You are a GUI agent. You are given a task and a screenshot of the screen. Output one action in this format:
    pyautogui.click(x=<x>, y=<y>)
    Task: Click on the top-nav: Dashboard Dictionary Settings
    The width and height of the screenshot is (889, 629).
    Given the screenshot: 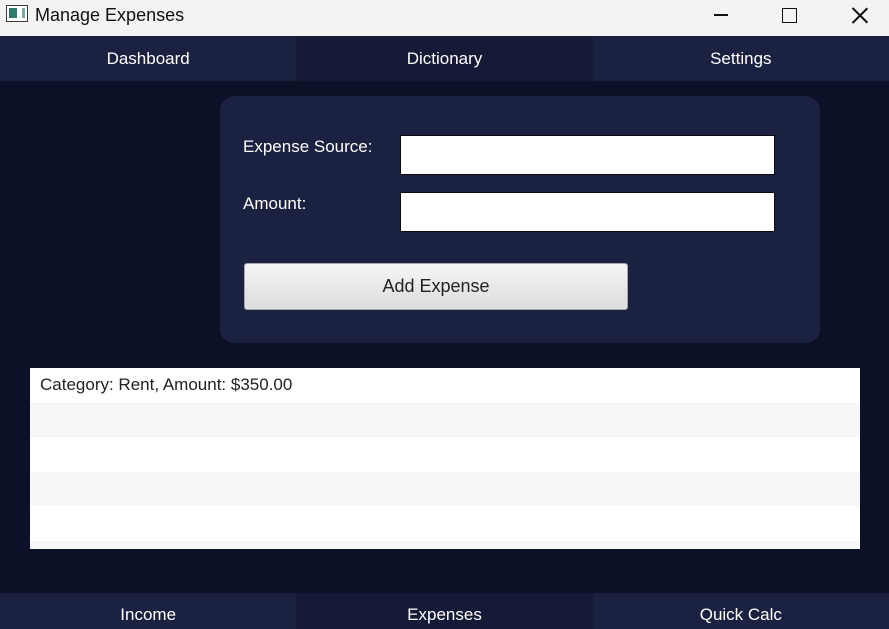 What is the action you would take?
    pyautogui.click(x=444, y=58)
    